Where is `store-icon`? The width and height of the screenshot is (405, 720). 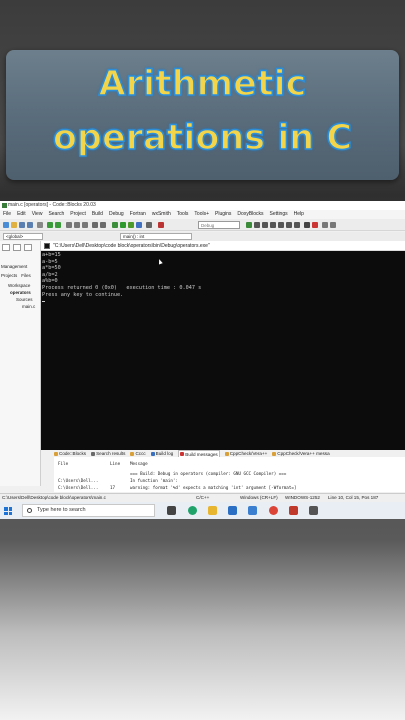
store-icon is located at coordinates (252, 510).